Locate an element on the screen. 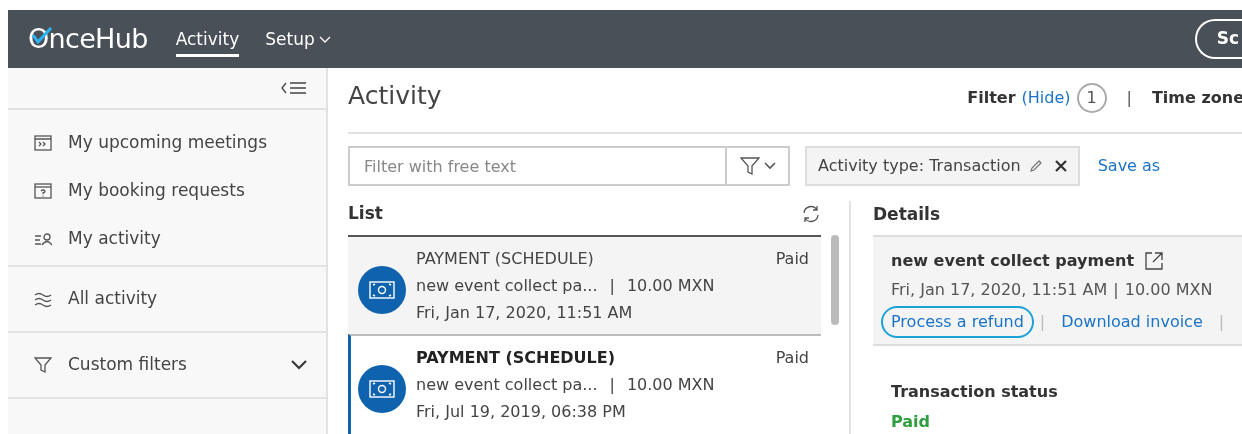 The width and height of the screenshot is (1242, 434). filter-chip: Activity type: Transaction is located at coordinates (942, 166).